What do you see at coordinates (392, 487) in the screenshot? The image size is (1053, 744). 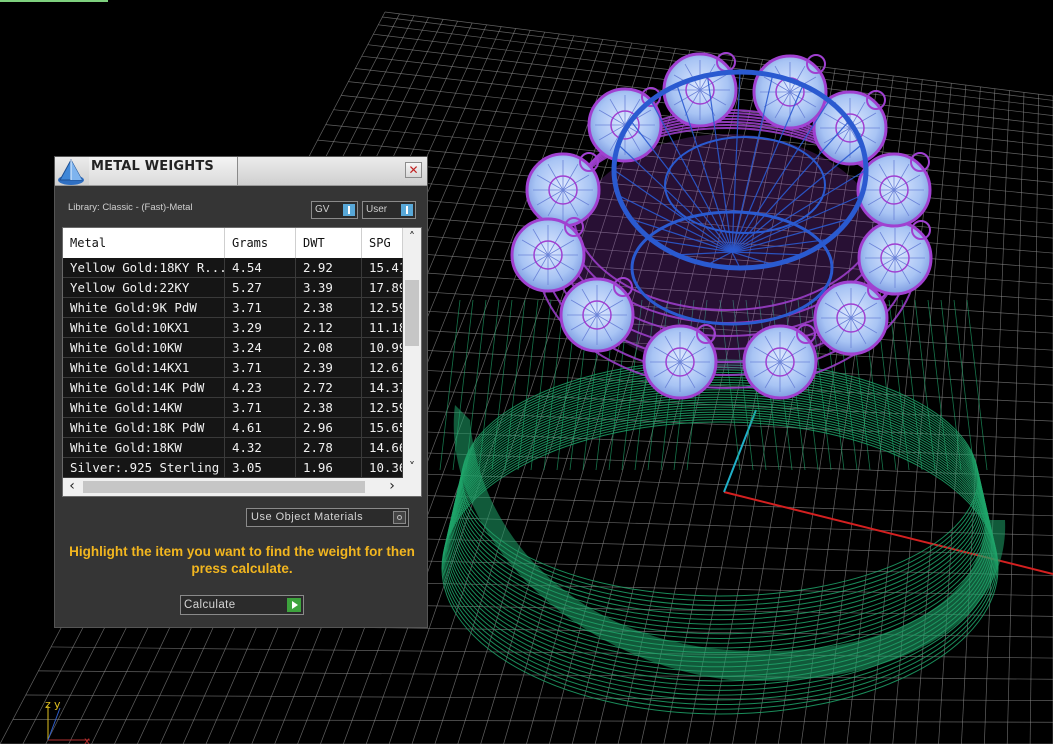 I see `scroll-right-icon: ›` at bounding box center [392, 487].